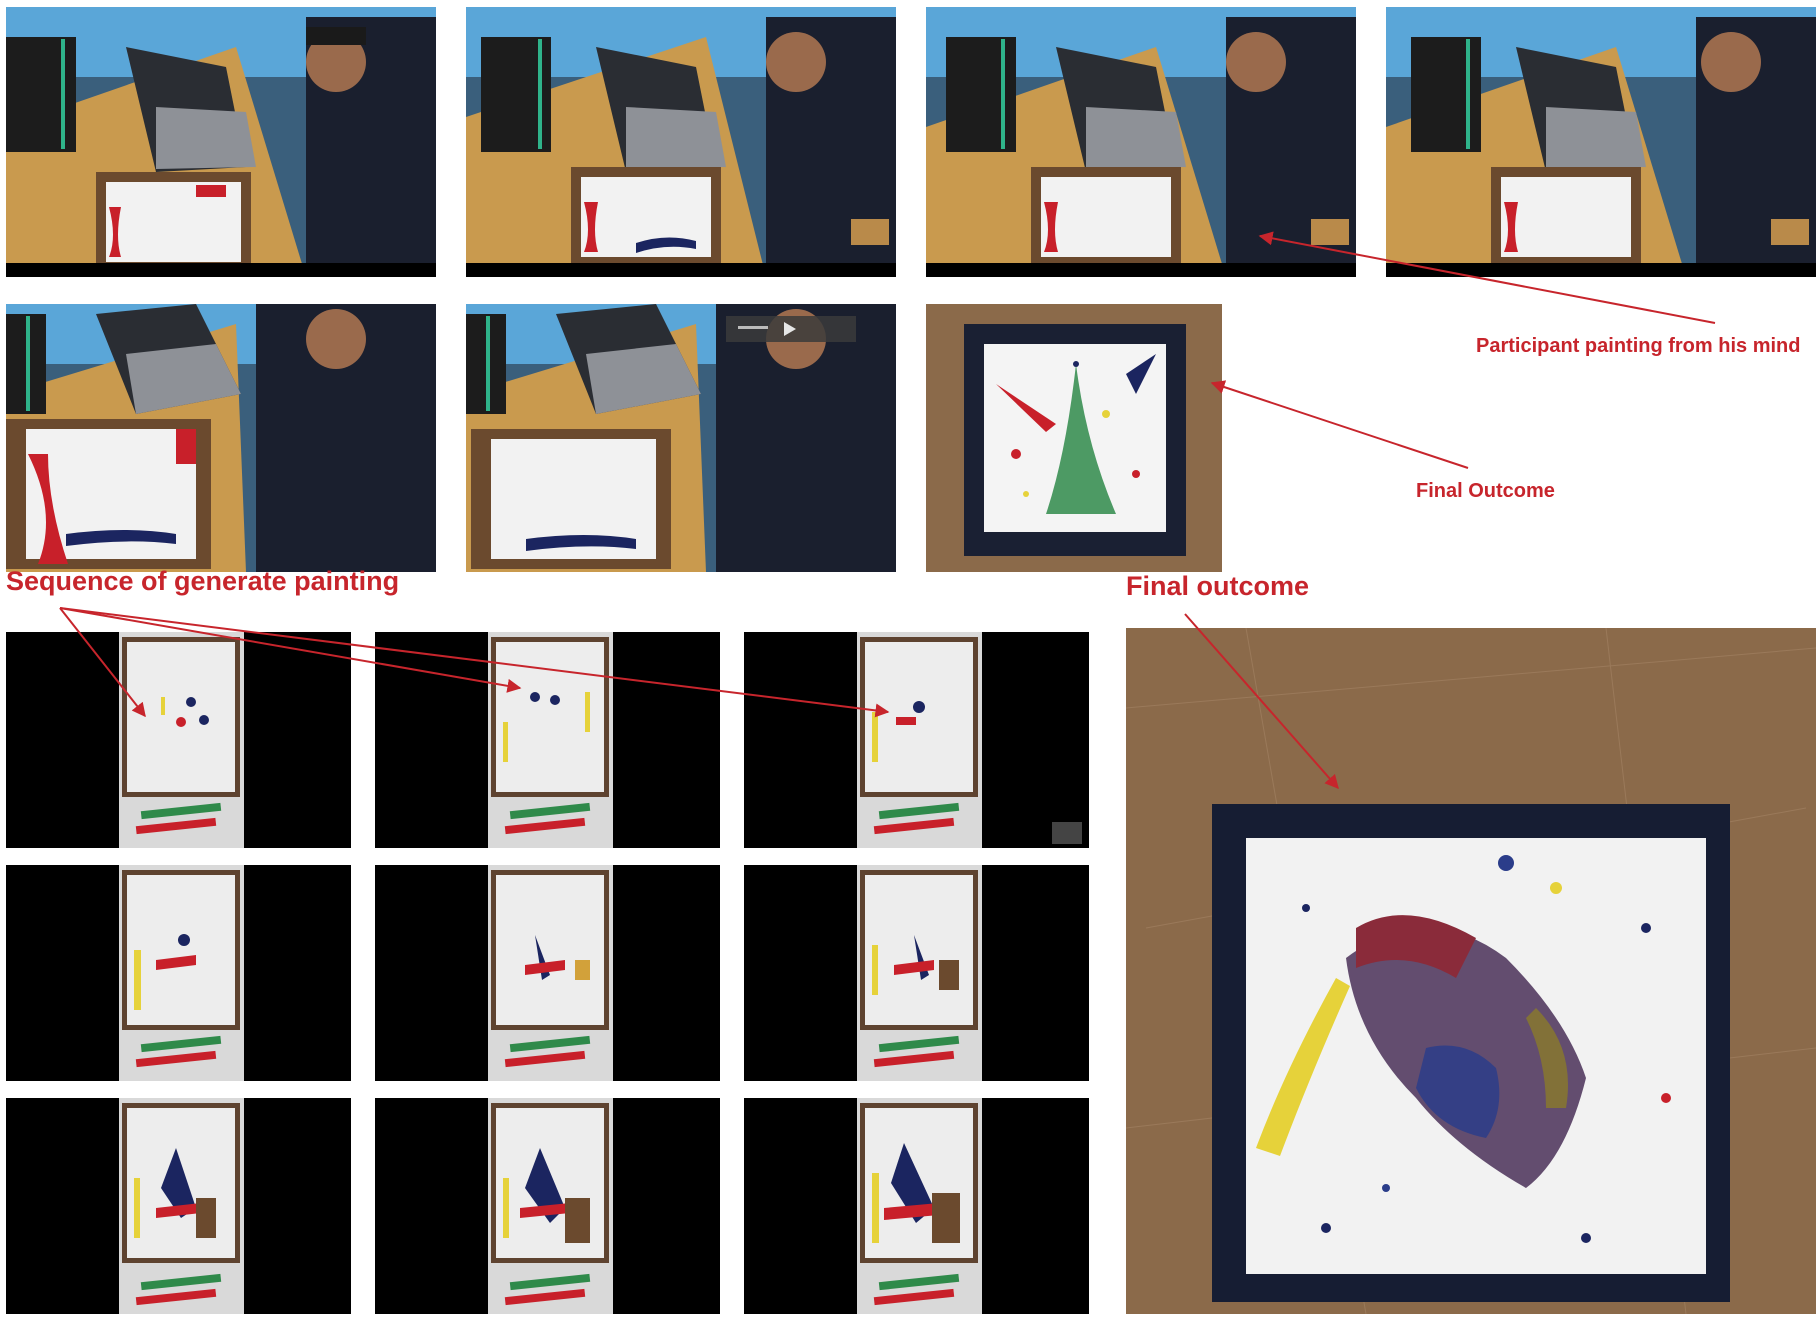  What do you see at coordinates (1074, 438) in the screenshot?
I see `final-outcome-photo-small` at bounding box center [1074, 438].